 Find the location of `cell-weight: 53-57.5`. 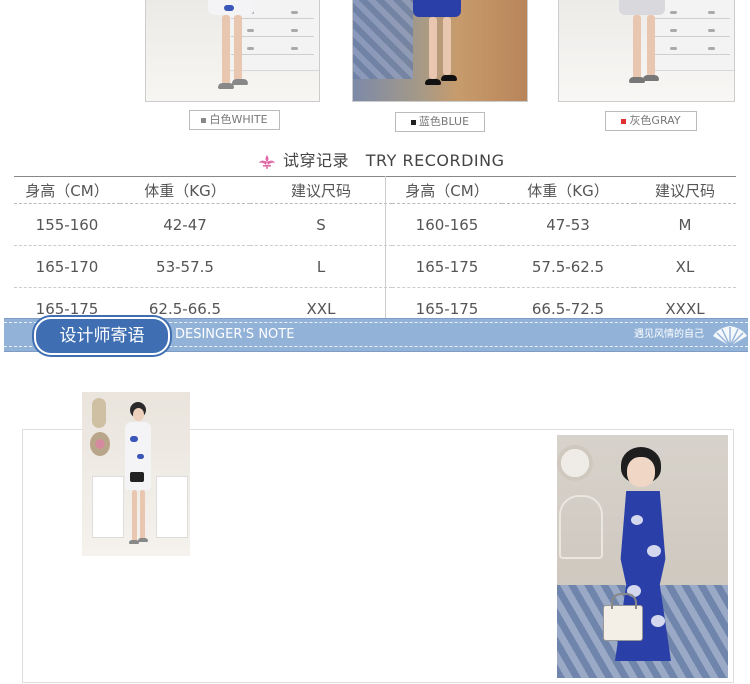

cell-weight: 53-57.5 is located at coordinates (185, 266).